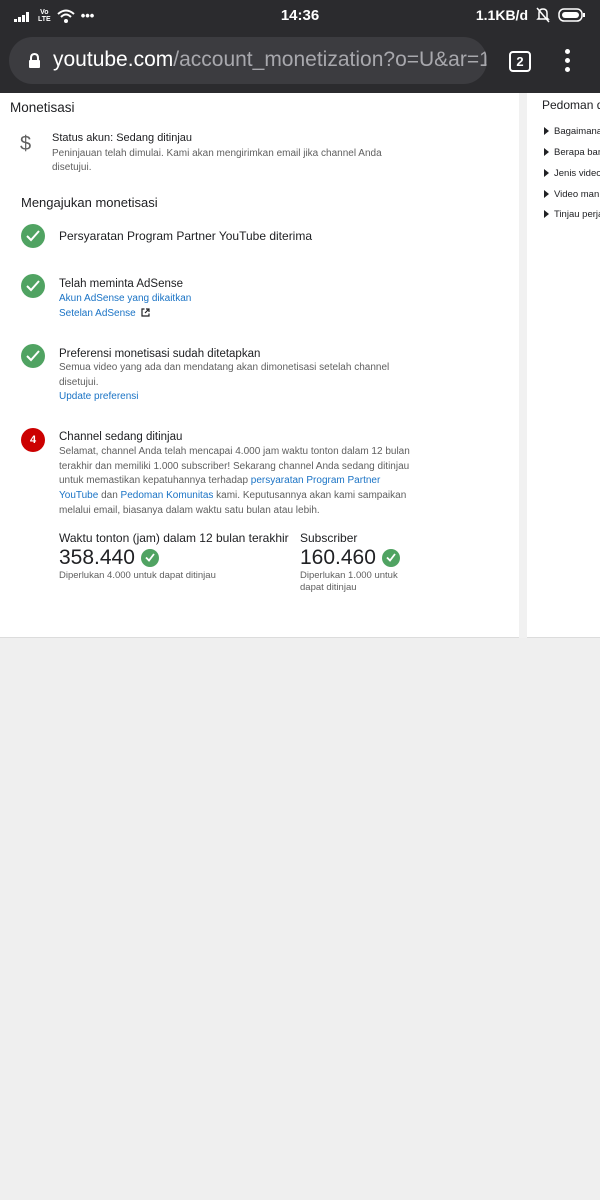 The width and height of the screenshot is (600, 1200). What do you see at coordinates (577, 131) in the screenshot?
I see `side-item-label: Bagaimana` at bounding box center [577, 131].